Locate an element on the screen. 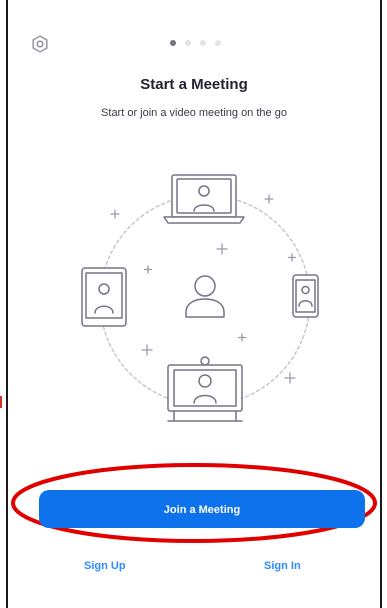  page-title: Start a Meeting is located at coordinates (194, 84).